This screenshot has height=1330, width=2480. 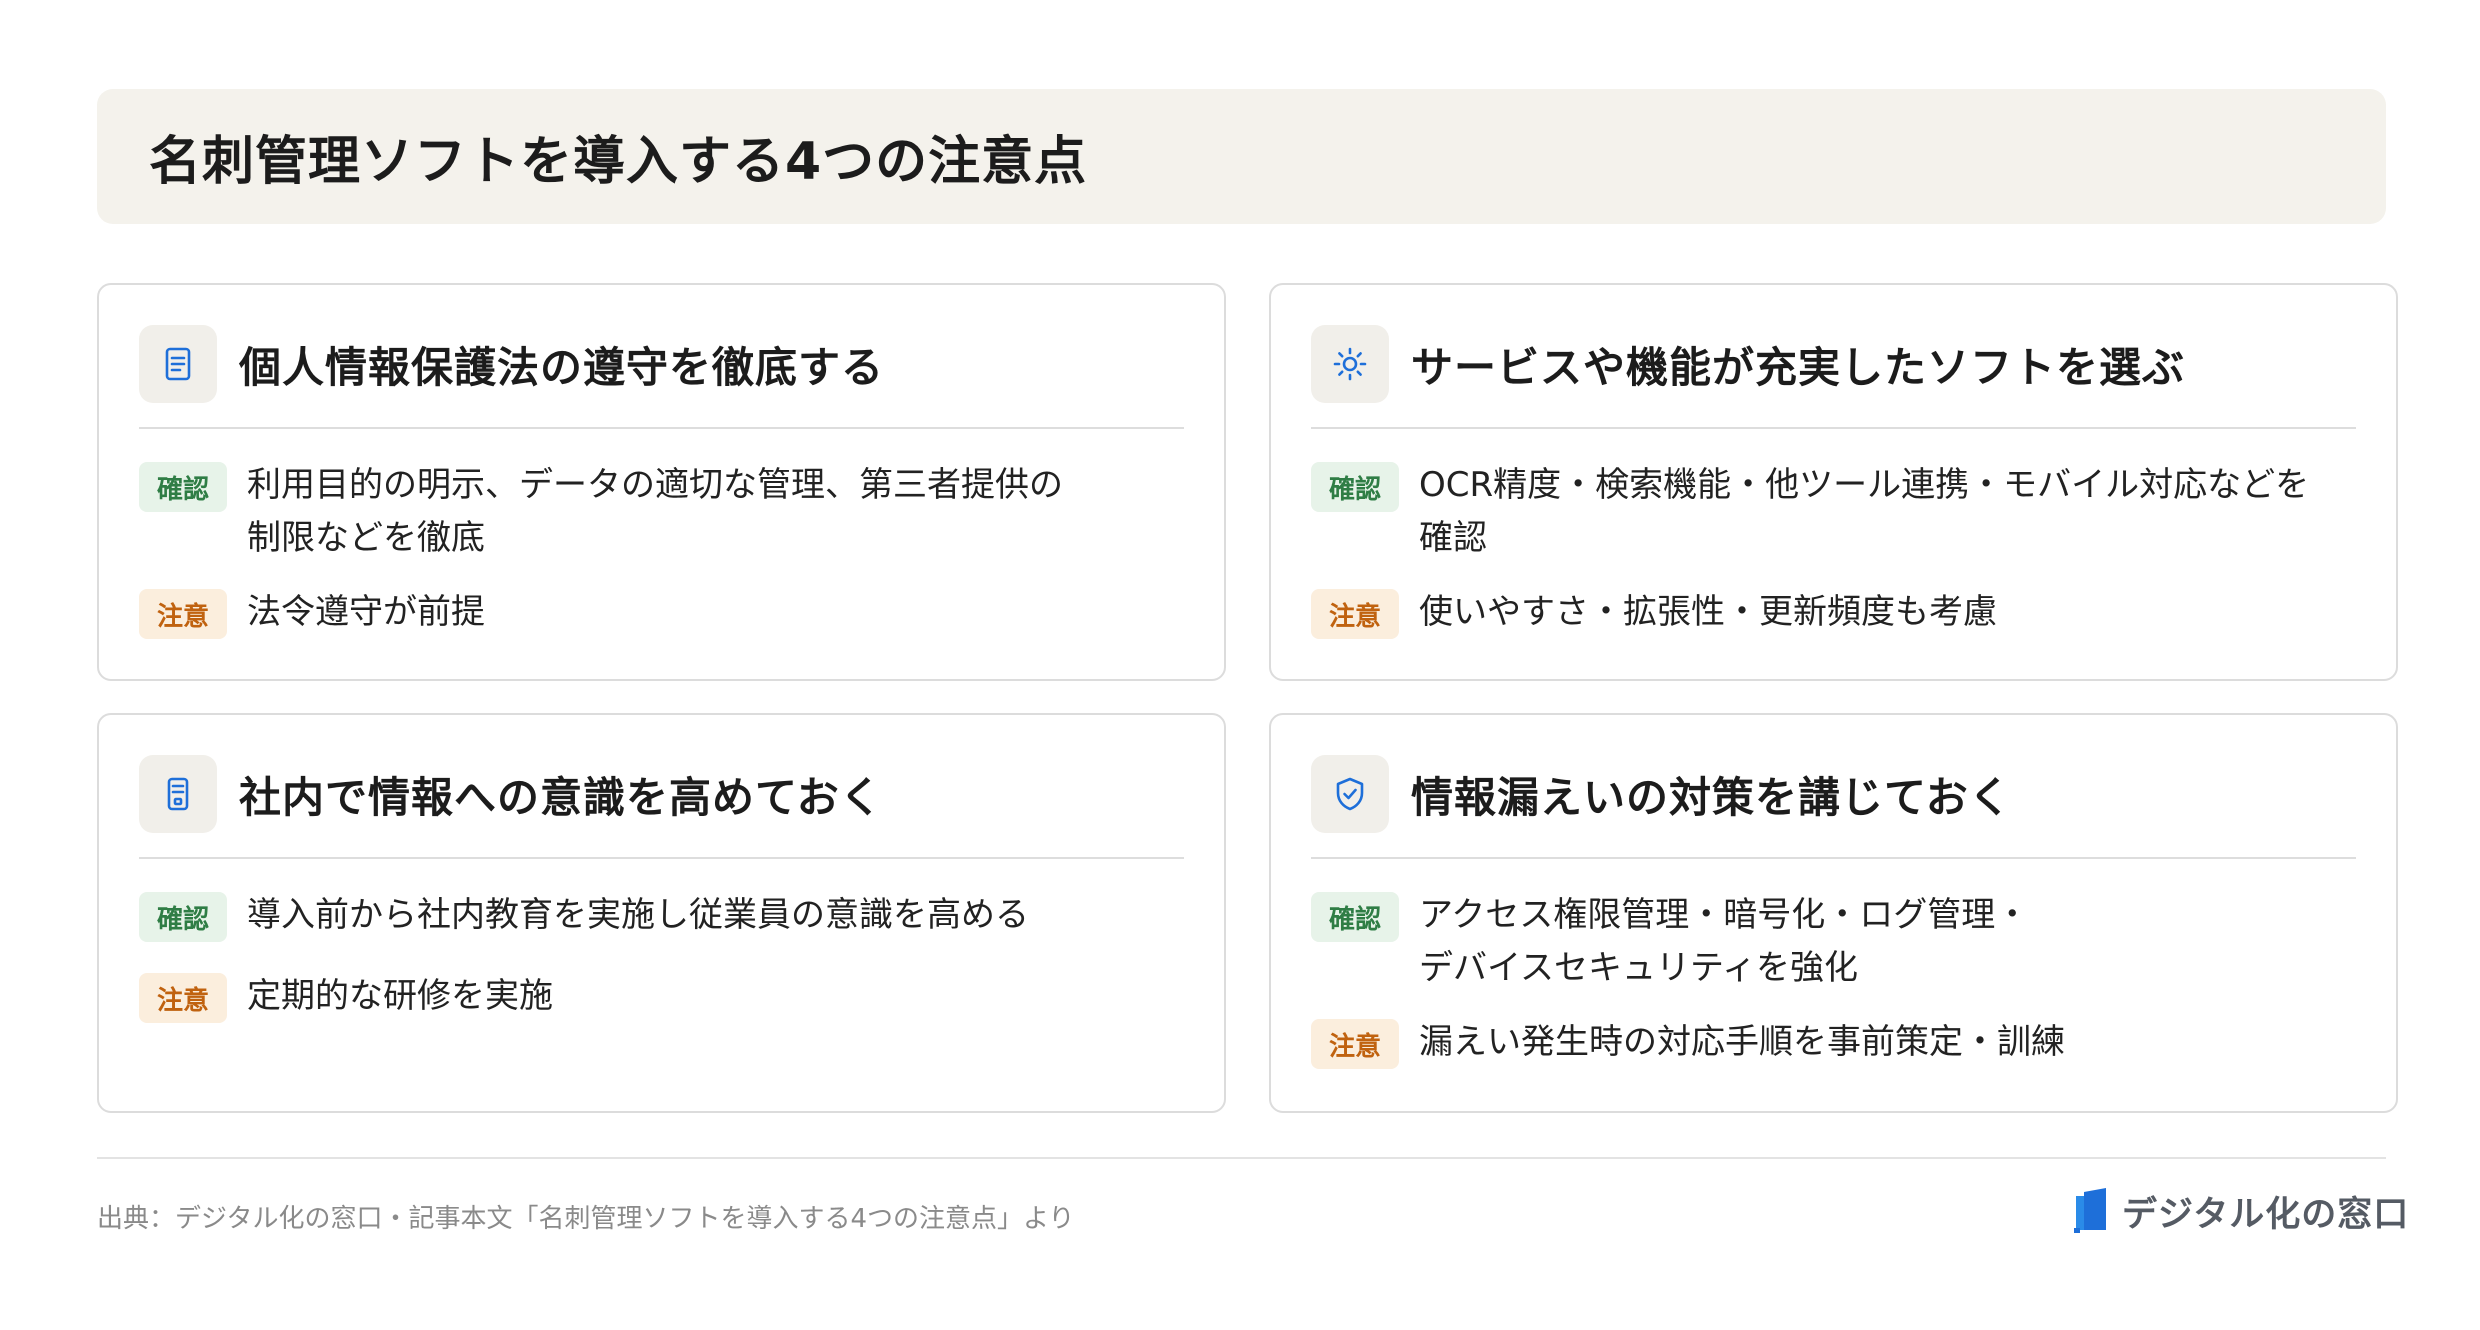 What do you see at coordinates (638, 915) in the screenshot?
I see `confirm-text: 導入前から社内教育を実施し従業員の意識を高める` at bounding box center [638, 915].